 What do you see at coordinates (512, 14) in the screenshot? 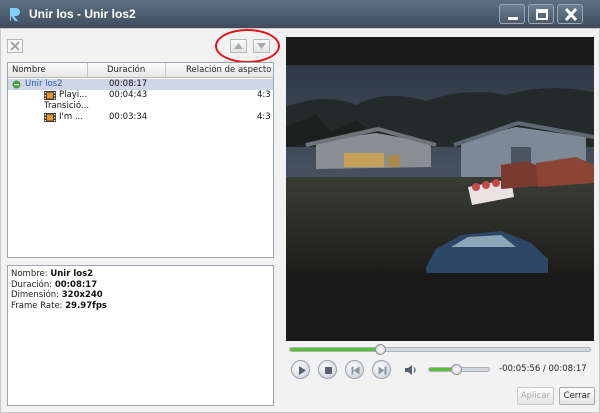
I see `minimize-button` at bounding box center [512, 14].